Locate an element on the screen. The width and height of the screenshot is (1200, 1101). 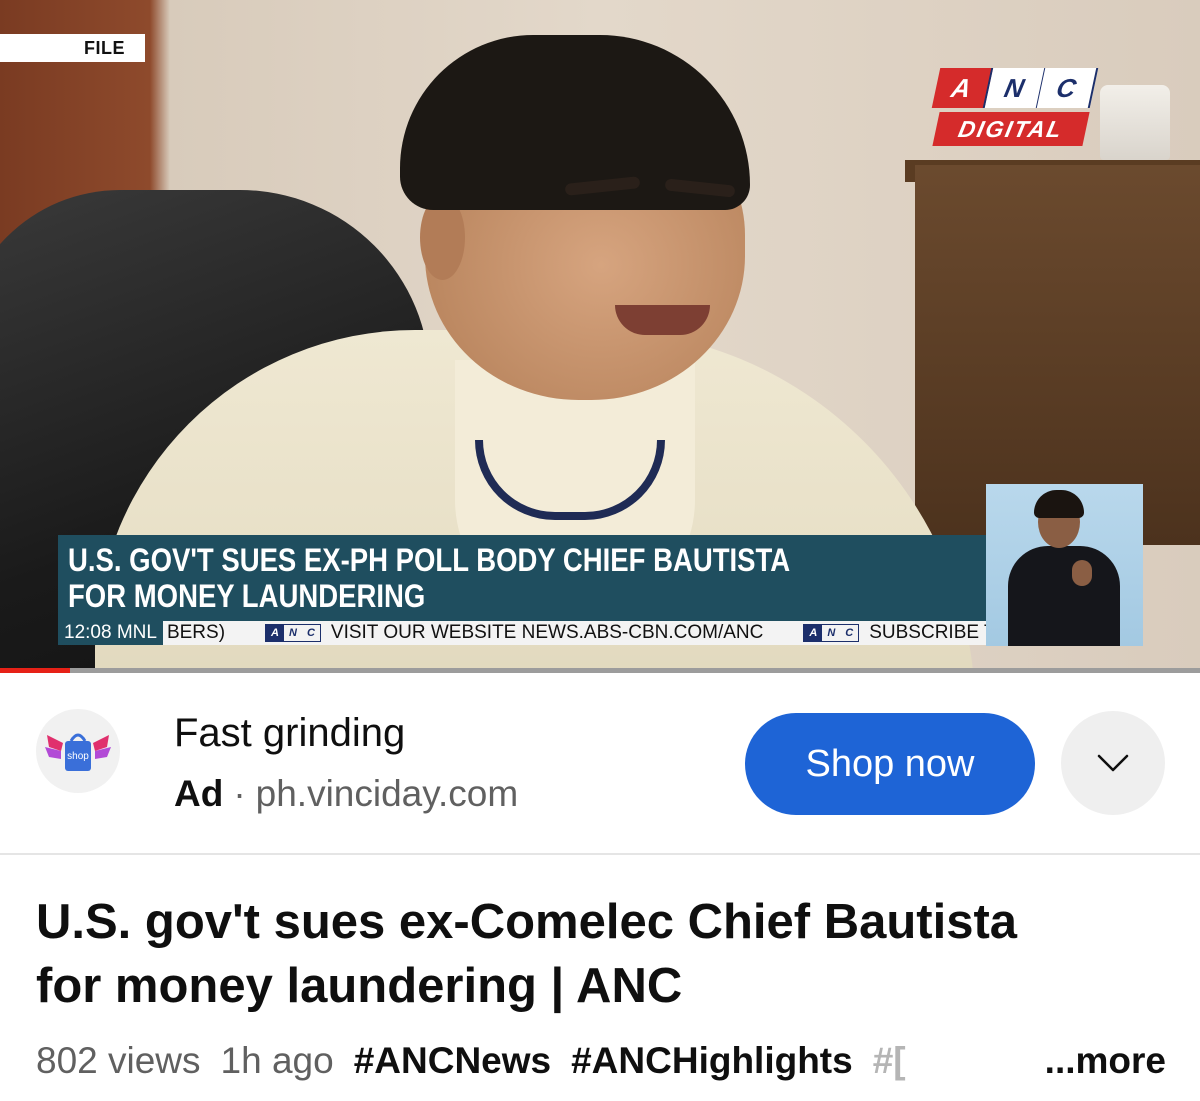
cups is located at coordinates (1135, 122).